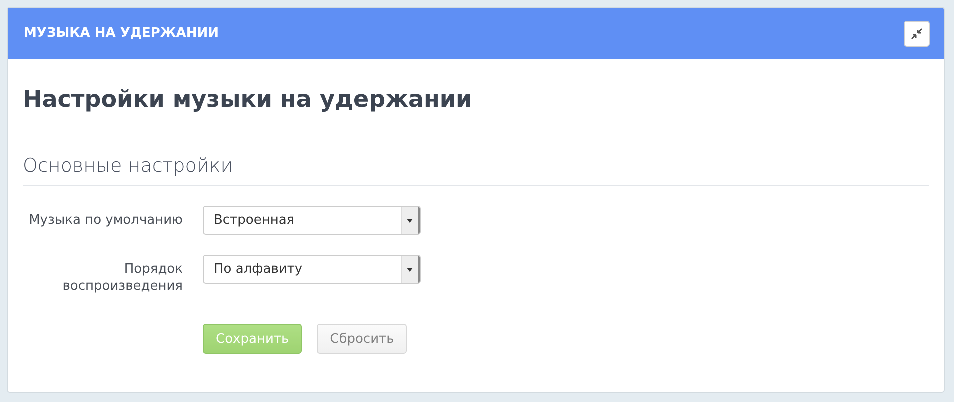  Describe the element at coordinates (105, 220) in the screenshot. I see `field-label: Музыка по умолчанию` at that location.